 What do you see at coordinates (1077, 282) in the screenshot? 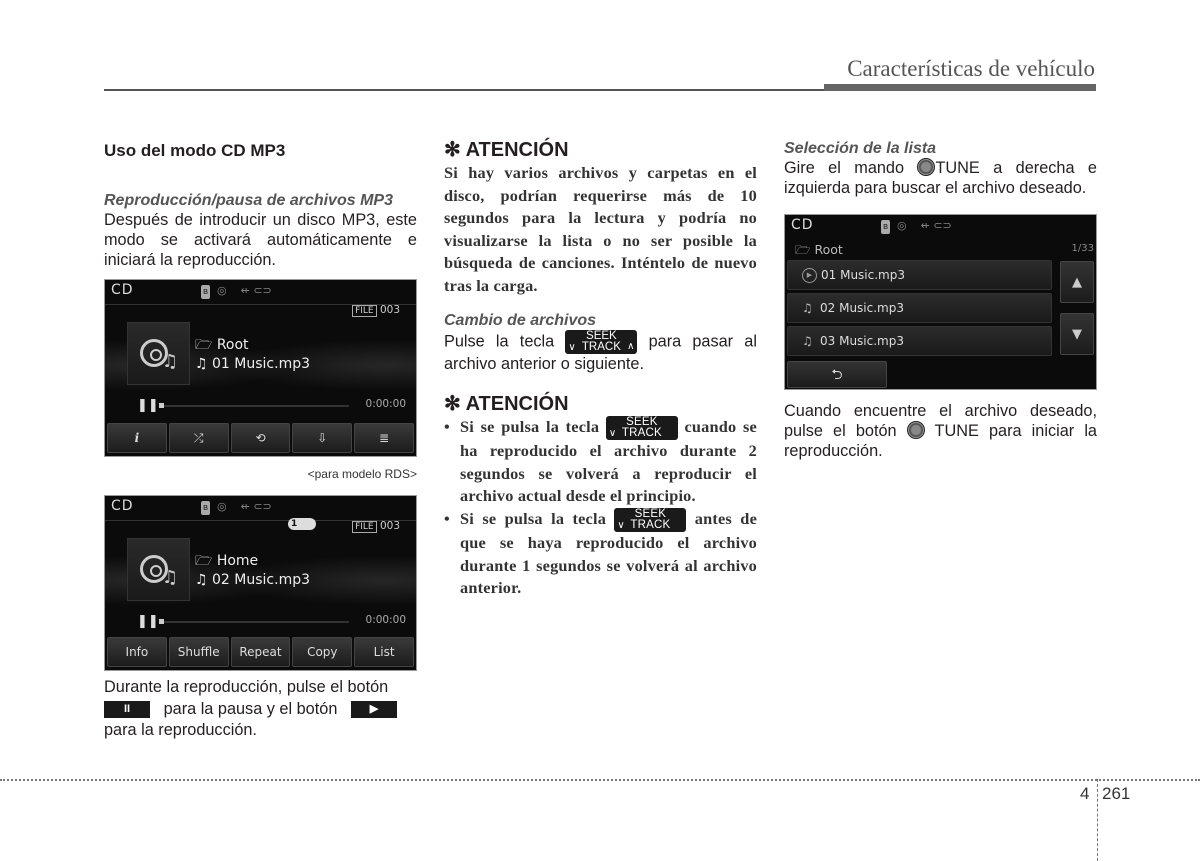
I see `scroll-up-button: ▲` at bounding box center [1077, 282].